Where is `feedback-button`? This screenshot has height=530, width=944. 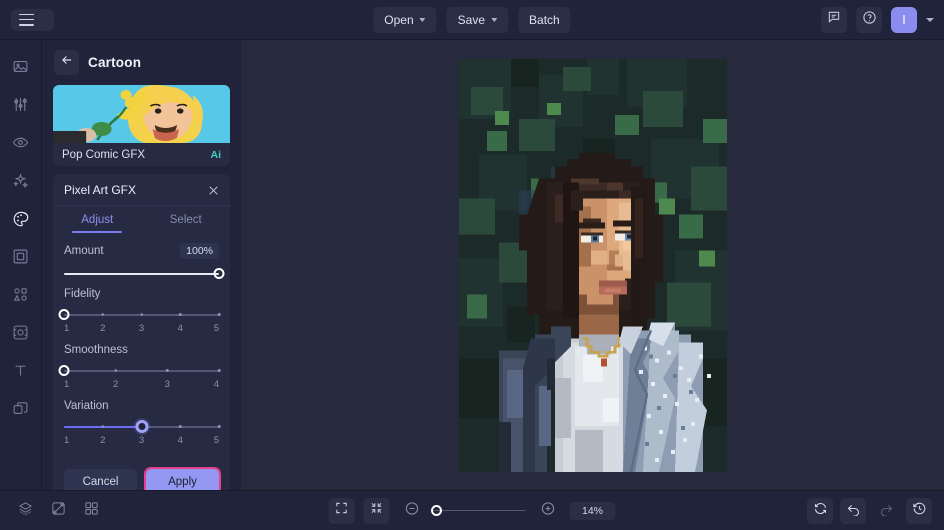 feedback-button is located at coordinates (834, 19).